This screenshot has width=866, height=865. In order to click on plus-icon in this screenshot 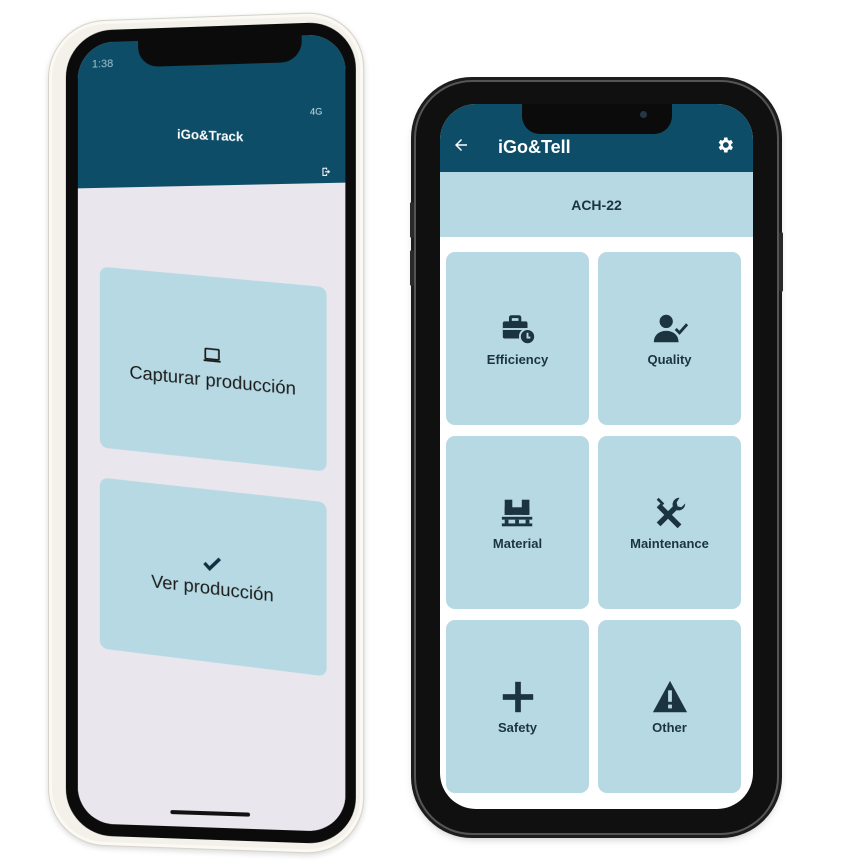, I will do `click(518, 697)`.